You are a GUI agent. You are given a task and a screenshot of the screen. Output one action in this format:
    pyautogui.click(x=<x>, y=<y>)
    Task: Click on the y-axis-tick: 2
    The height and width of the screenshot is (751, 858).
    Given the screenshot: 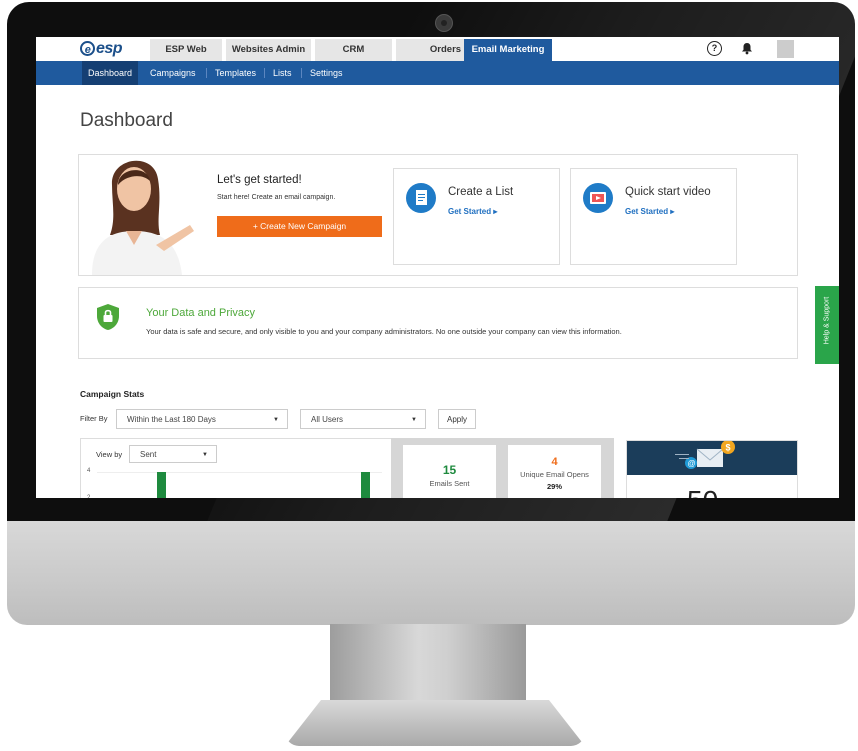 What is the action you would take?
    pyautogui.click(x=89, y=496)
    